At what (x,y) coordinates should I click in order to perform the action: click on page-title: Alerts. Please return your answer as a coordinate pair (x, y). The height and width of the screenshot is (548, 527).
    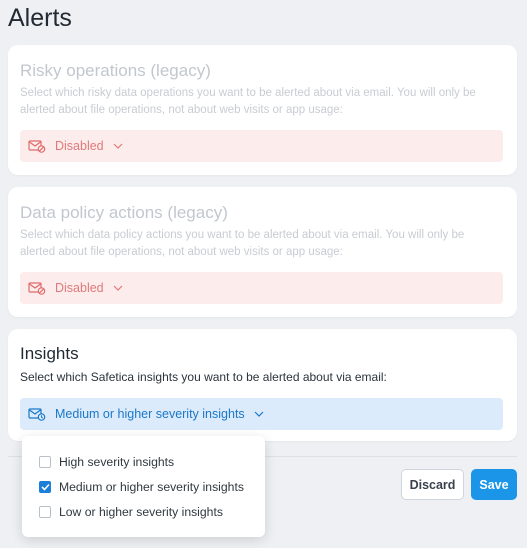
    Looking at the image, I should click on (40, 18).